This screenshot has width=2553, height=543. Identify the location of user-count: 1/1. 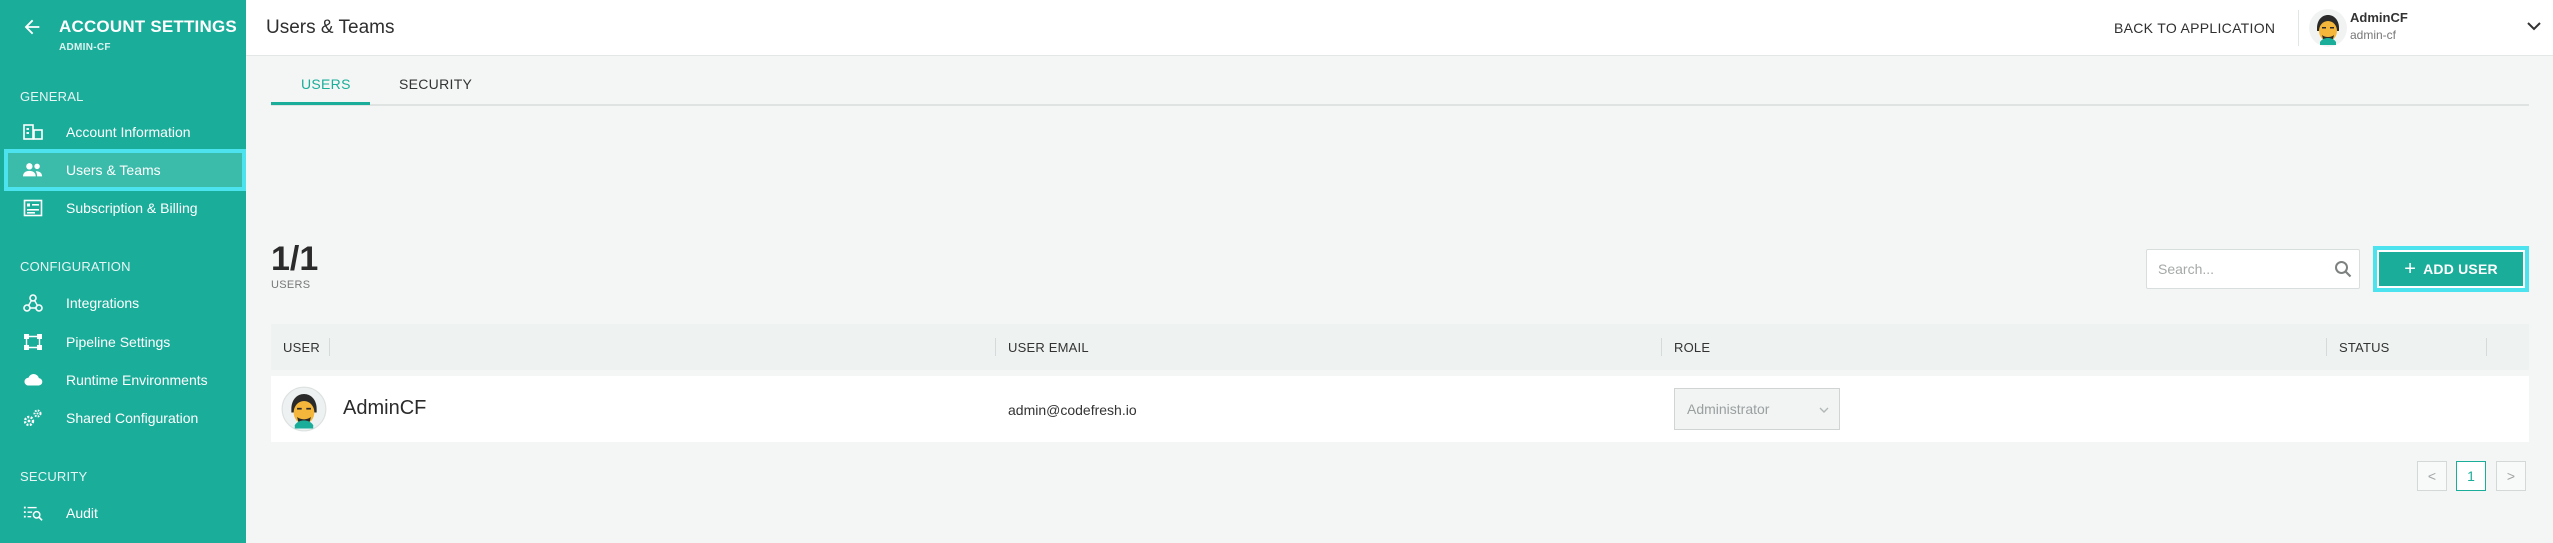
(295, 259).